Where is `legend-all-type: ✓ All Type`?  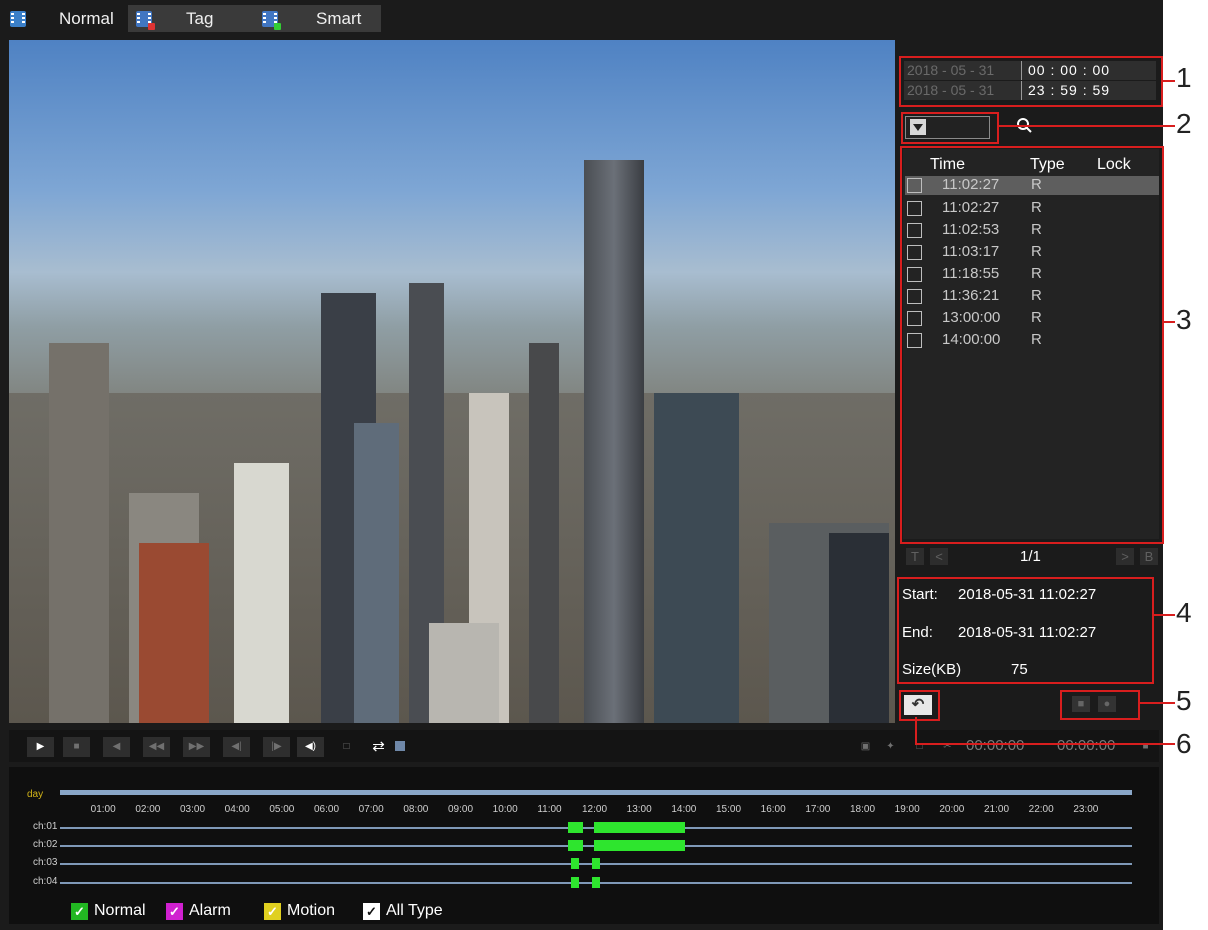 legend-all-type: ✓ All Type is located at coordinates (403, 911).